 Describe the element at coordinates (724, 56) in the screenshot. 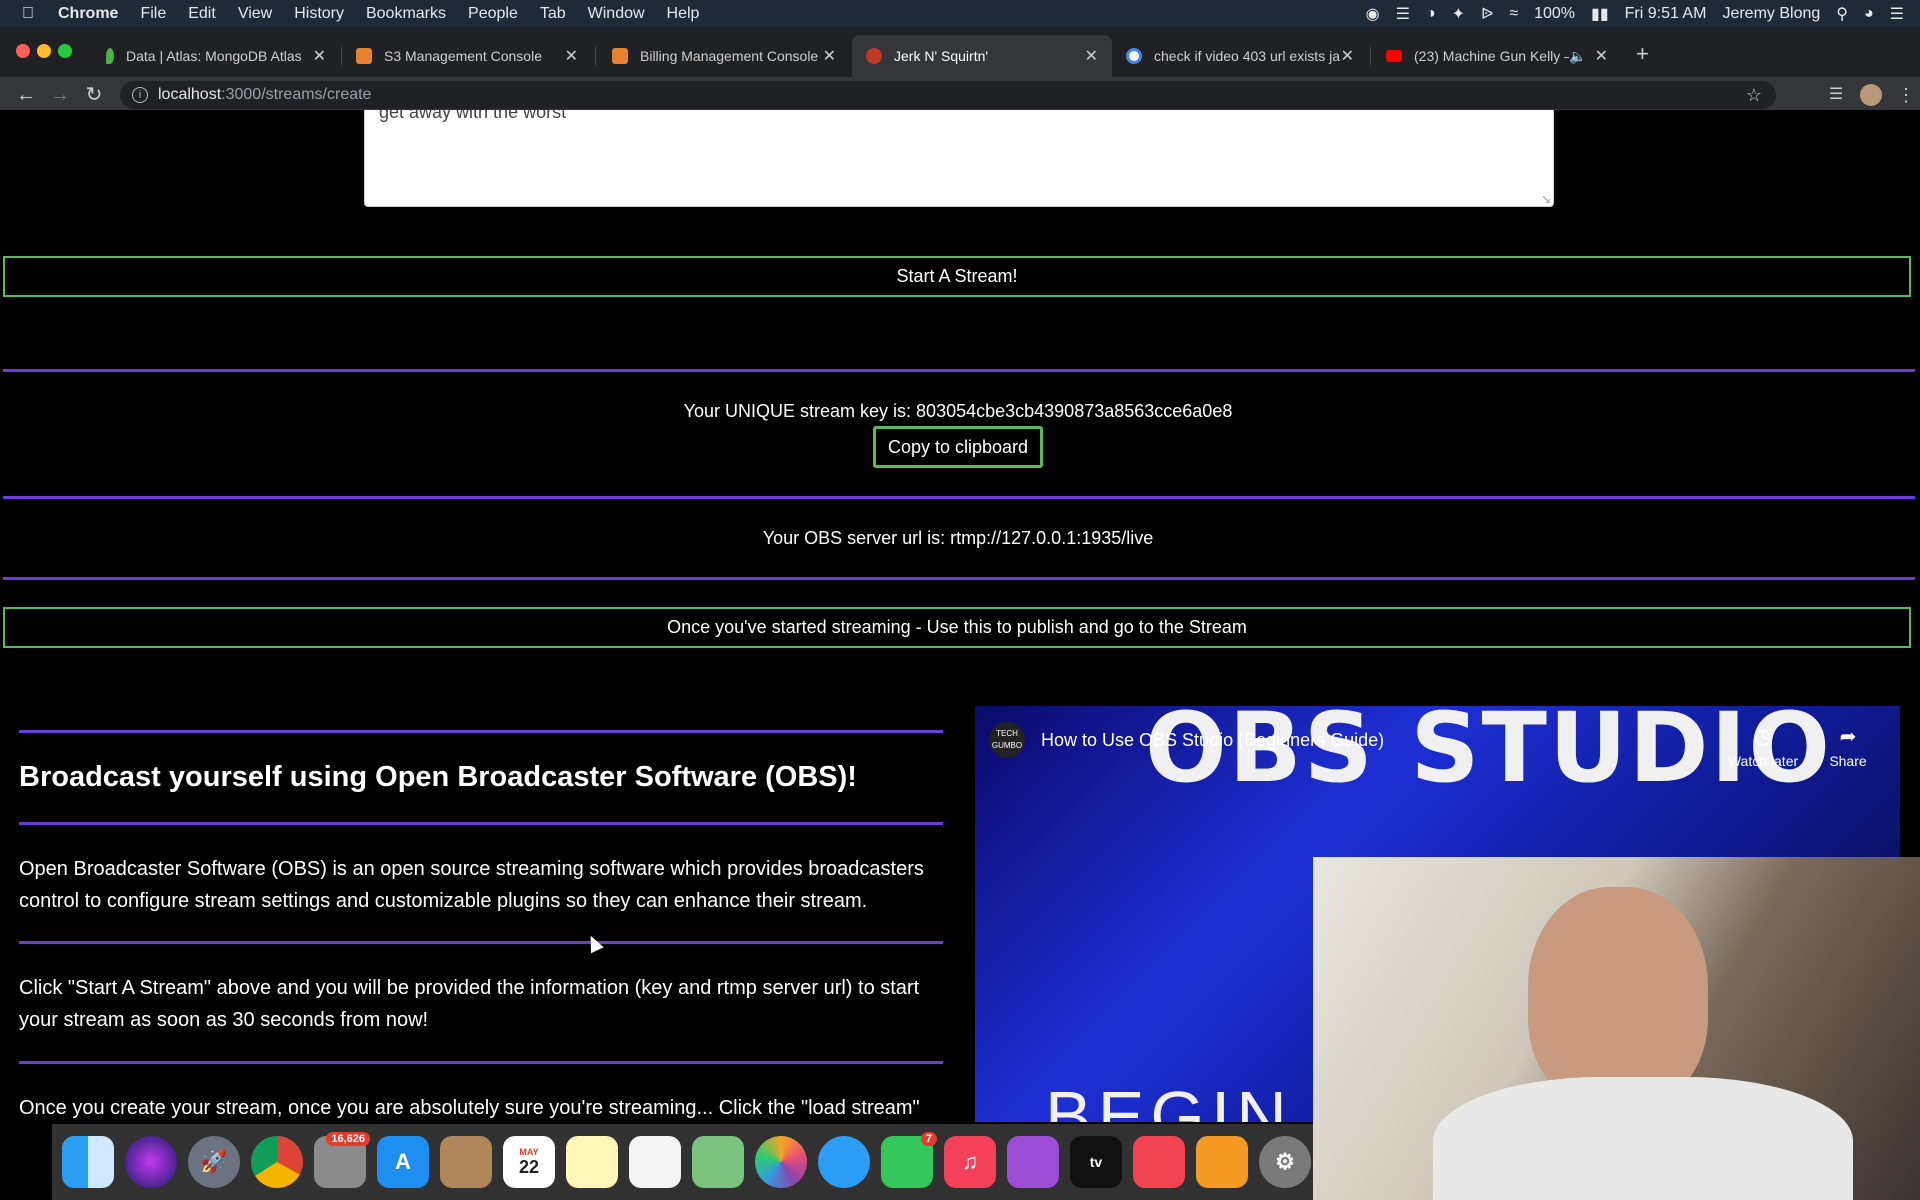

I see `tab-billing-console: Billing Management Console ✕` at that location.